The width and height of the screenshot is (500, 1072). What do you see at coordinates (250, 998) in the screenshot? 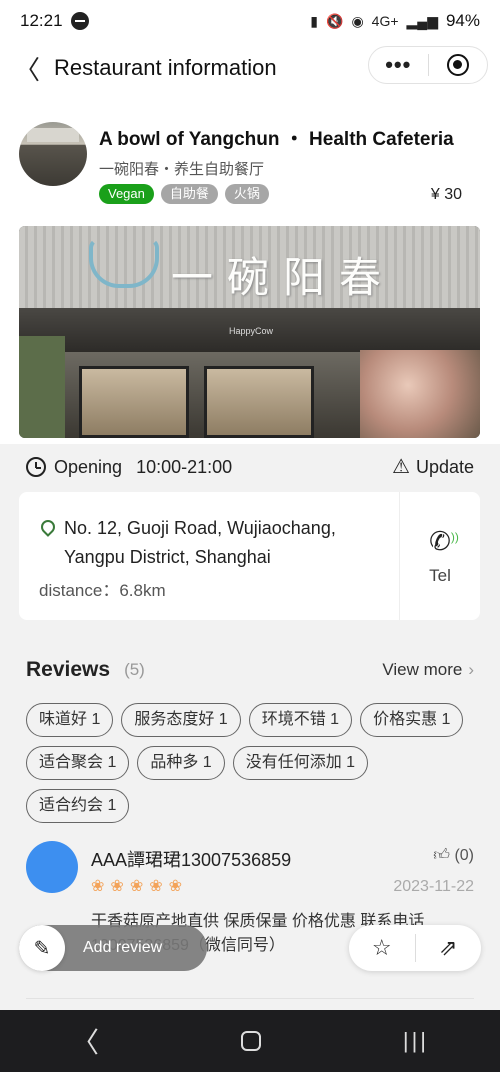
I see `section-divider` at bounding box center [250, 998].